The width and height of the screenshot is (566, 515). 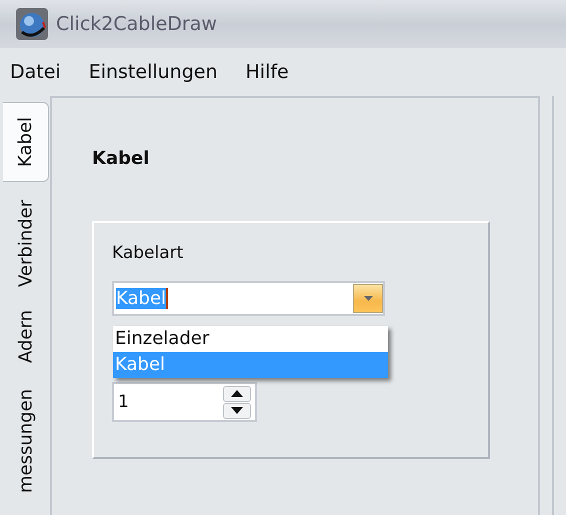 I want to click on menu-item: Datei, so click(x=35, y=72).